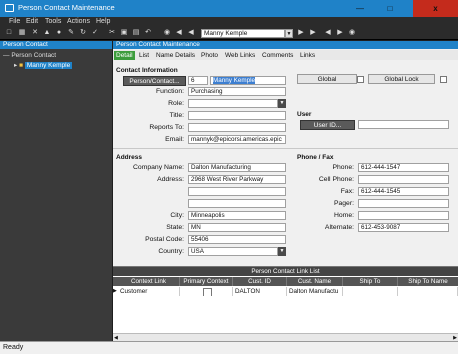  Describe the element at coordinates (144, 55) in the screenshot. I see `tab-list: List` at that location.